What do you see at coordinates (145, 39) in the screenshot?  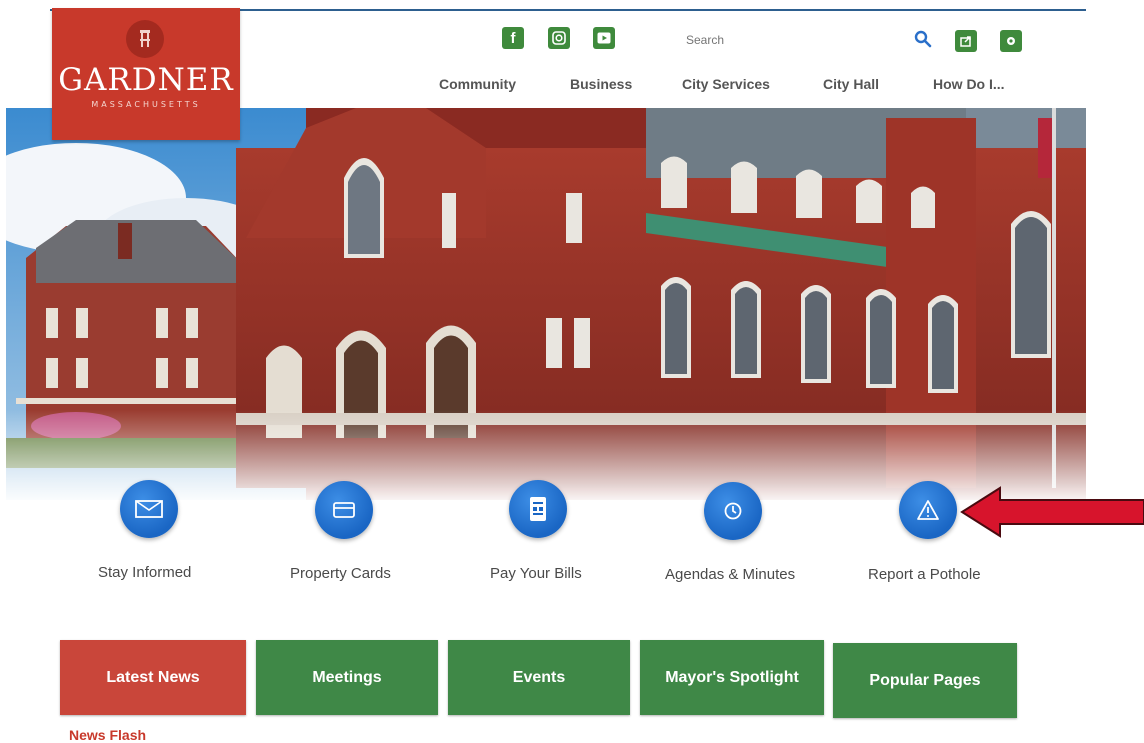 I see `seal-icon` at bounding box center [145, 39].